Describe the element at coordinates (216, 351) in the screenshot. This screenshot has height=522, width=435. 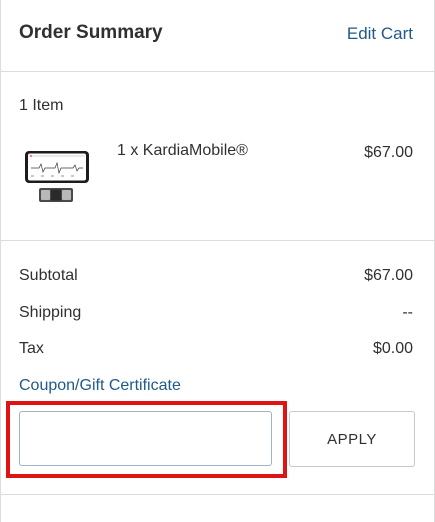
I see `tax-row: Tax $0.00` at that location.